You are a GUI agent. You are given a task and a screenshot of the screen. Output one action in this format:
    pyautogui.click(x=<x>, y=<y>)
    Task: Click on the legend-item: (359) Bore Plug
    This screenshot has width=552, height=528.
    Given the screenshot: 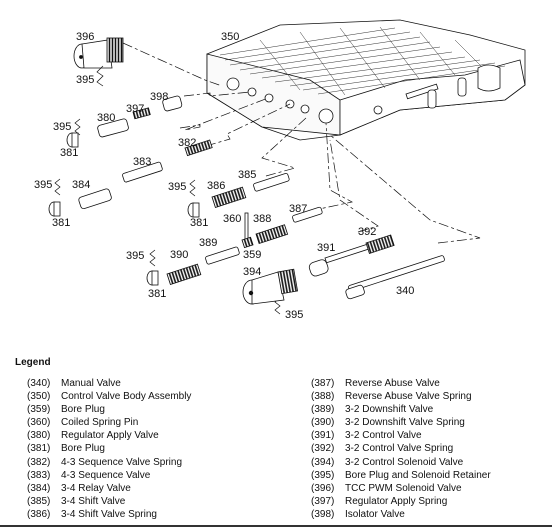 What is the action you would take?
    pyautogui.click(x=109, y=409)
    